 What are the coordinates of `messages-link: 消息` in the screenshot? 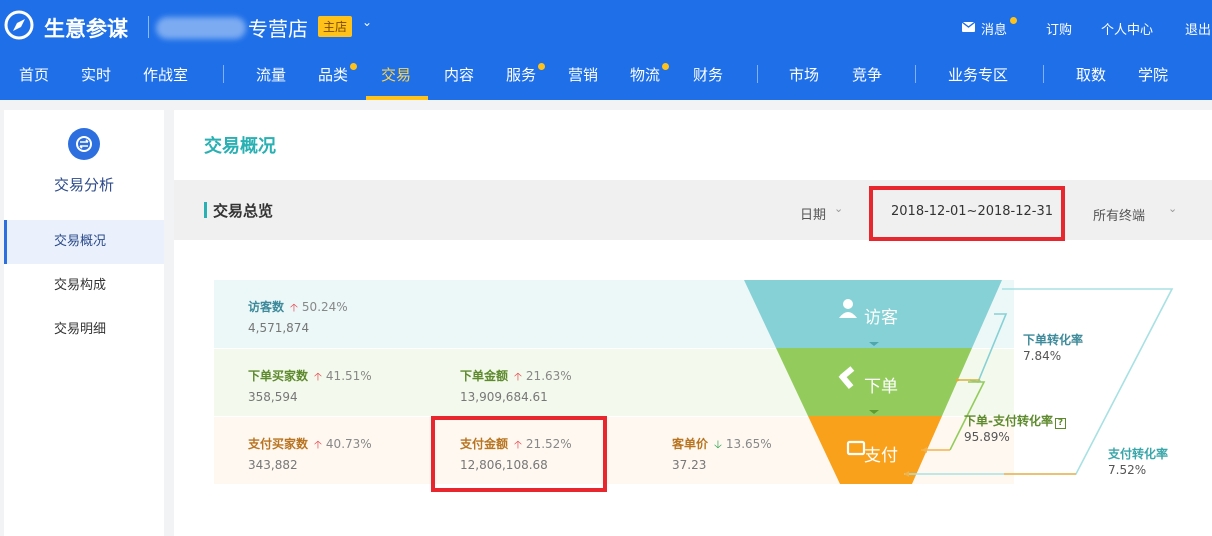 It's located at (994, 28).